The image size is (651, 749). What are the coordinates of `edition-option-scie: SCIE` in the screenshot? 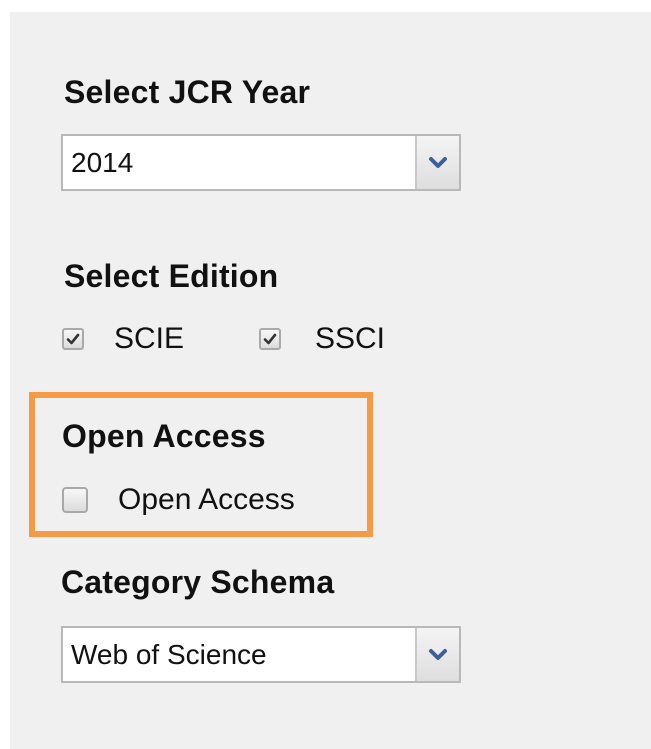 It's located at (123, 339).